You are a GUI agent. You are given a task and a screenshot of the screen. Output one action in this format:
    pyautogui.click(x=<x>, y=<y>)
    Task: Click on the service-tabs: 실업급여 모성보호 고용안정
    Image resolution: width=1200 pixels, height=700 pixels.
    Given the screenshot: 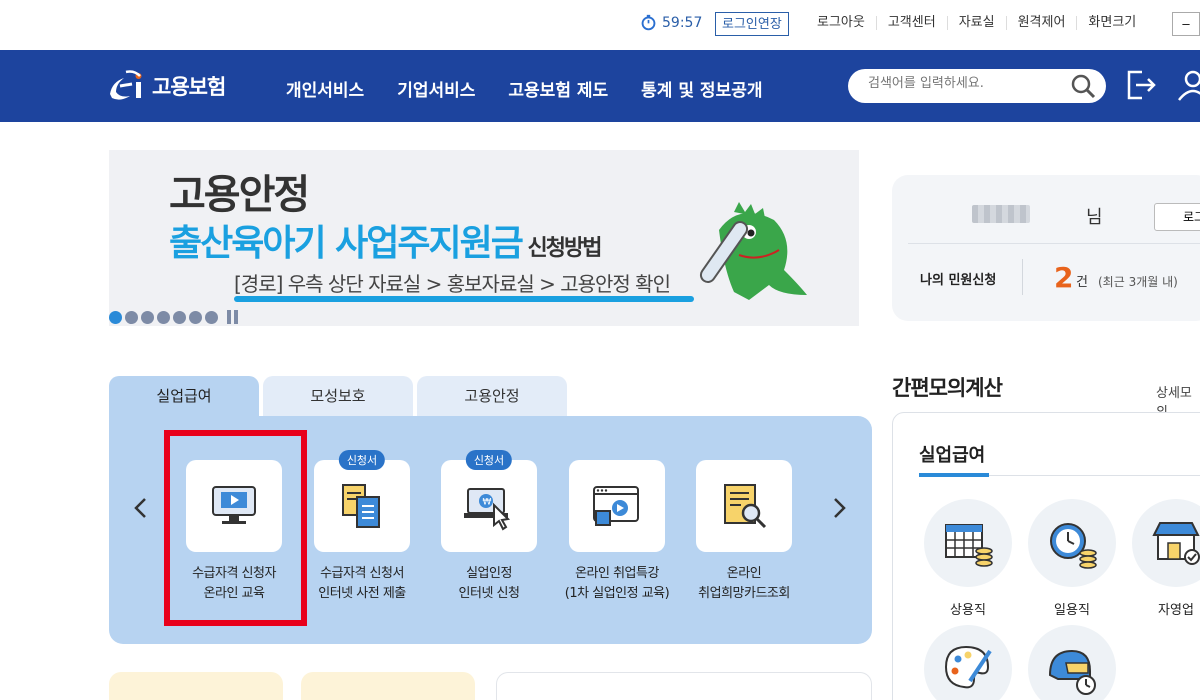 What is the action you would take?
    pyautogui.click(x=338, y=396)
    